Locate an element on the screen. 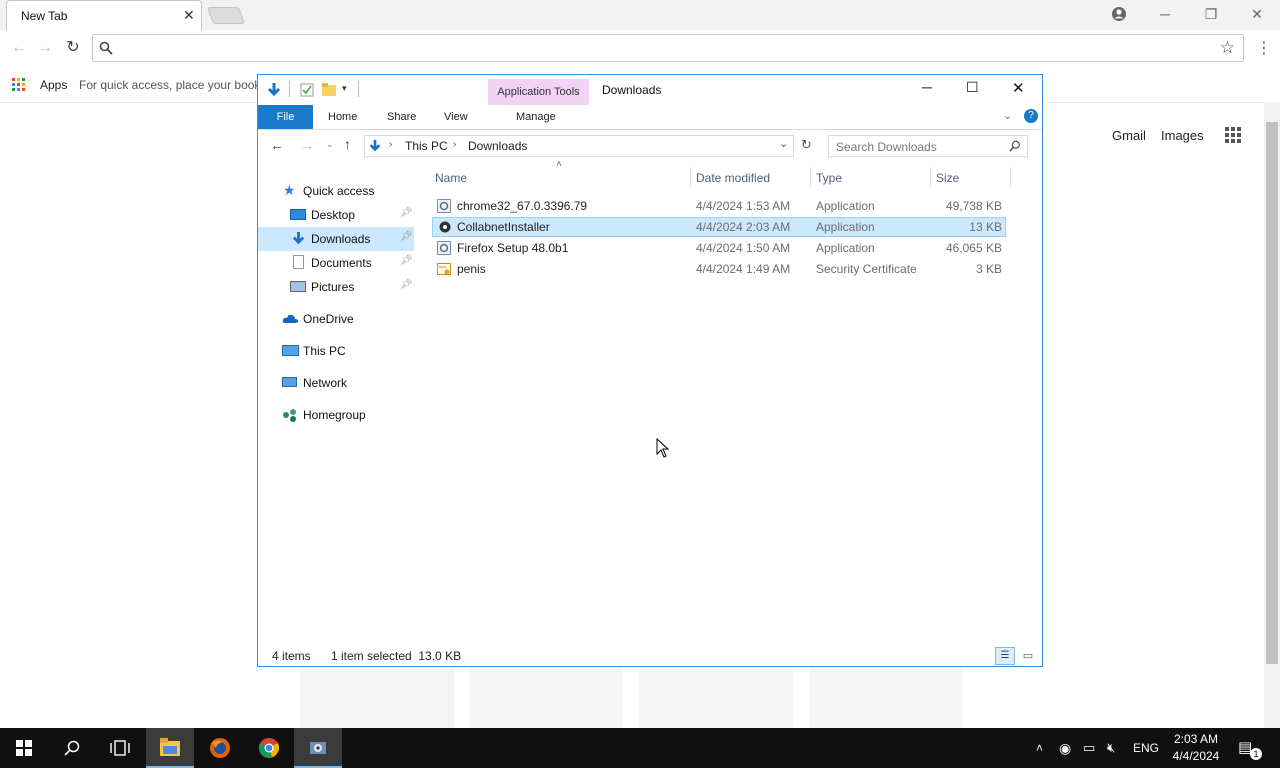  explorer-minimize-button: ─ is located at coordinates (927, 87).